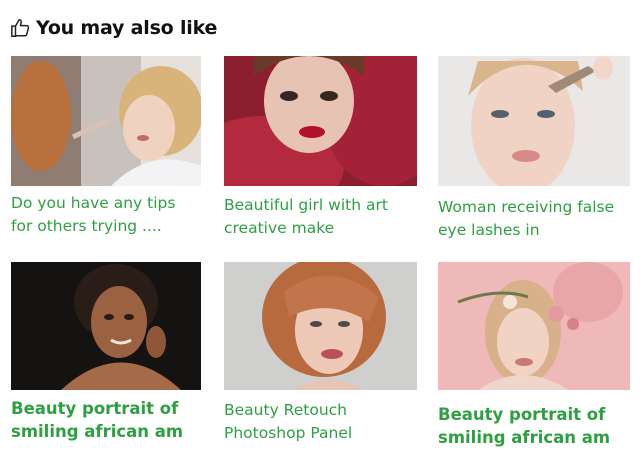 The width and height of the screenshot is (640, 476). What do you see at coordinates (97, 420) in the screenshot?
I see `card-caption-4: Beauty portrait of smiling african am` at bounding box center [97, 420].